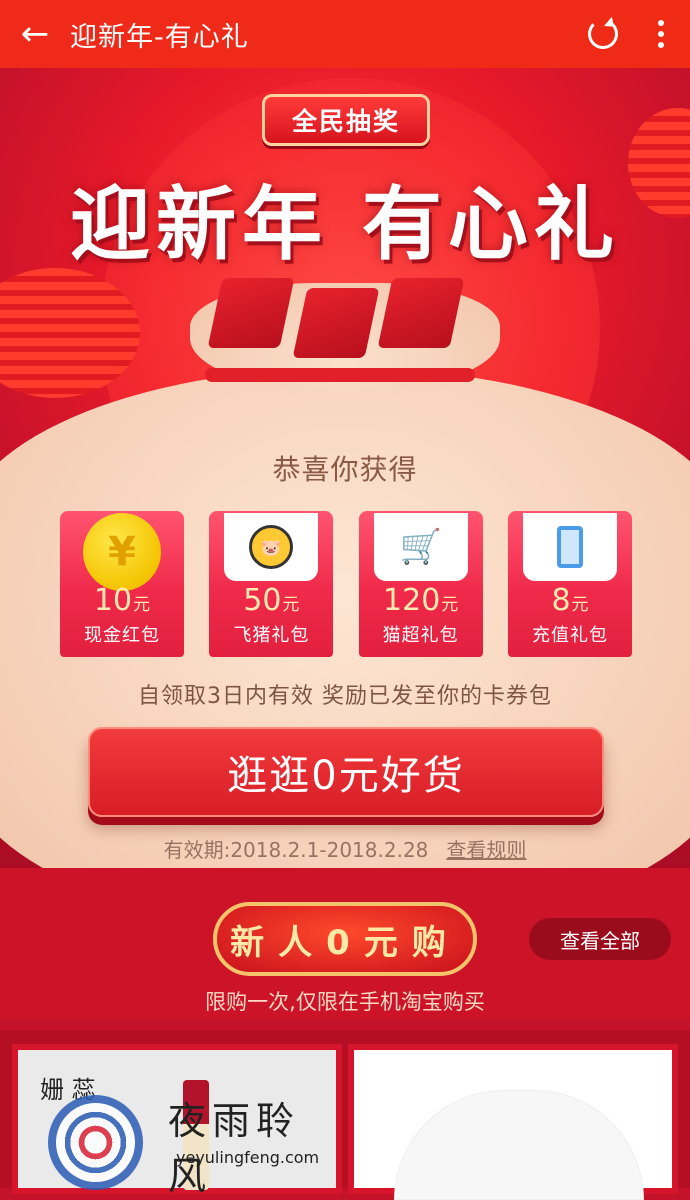  What do you see at coordinates (340, 375) in the screenshot?
I see `bag-rope` at bounding box center [340, 375].